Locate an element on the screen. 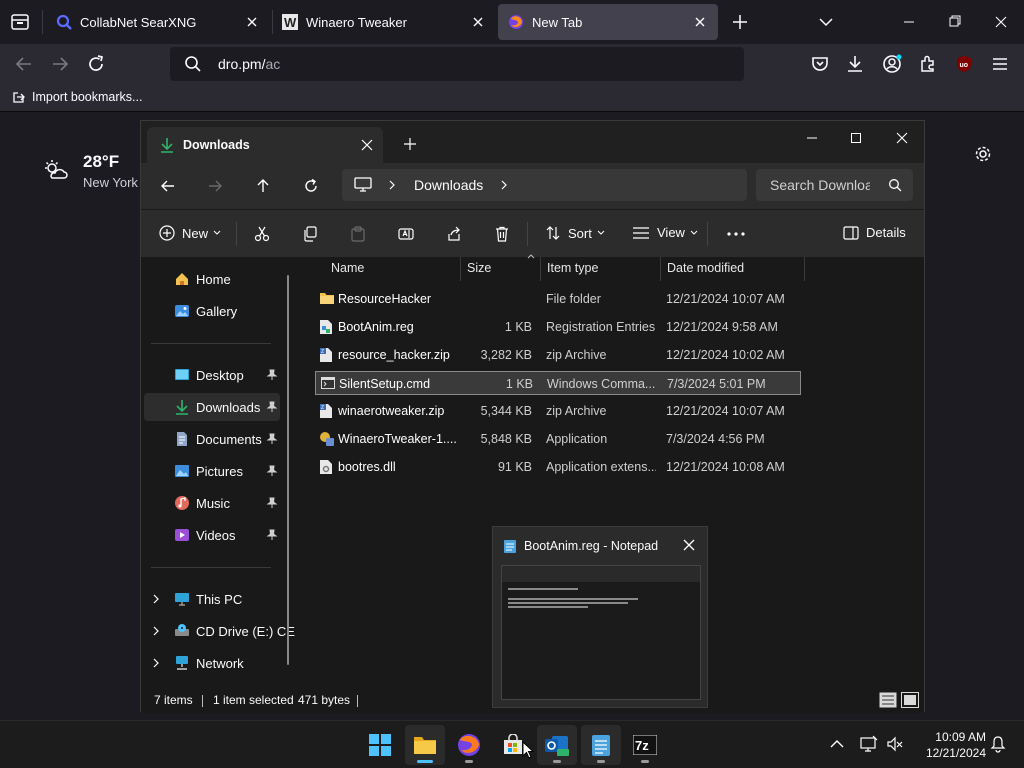  sidebar-item-music: Music is located at coordinates (212, 503).